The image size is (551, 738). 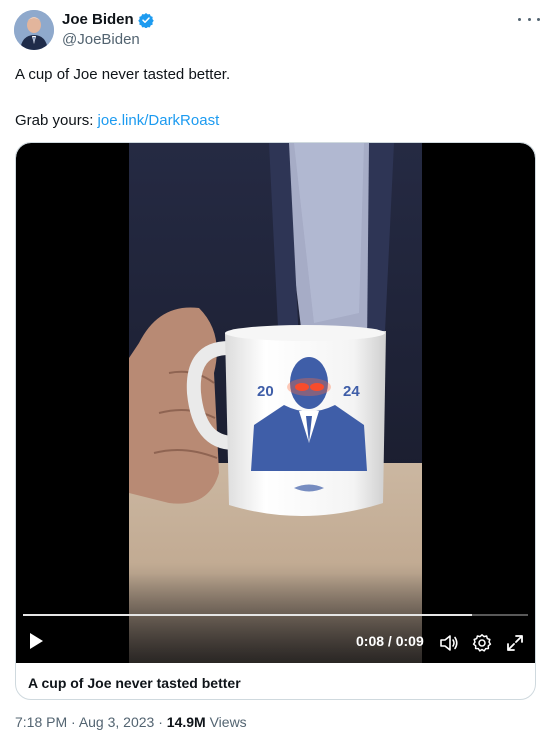 What do you see at coordinates (145, 20) in the screenshot?
I see `verified-badge-icon` at bounding box center [145, 20].